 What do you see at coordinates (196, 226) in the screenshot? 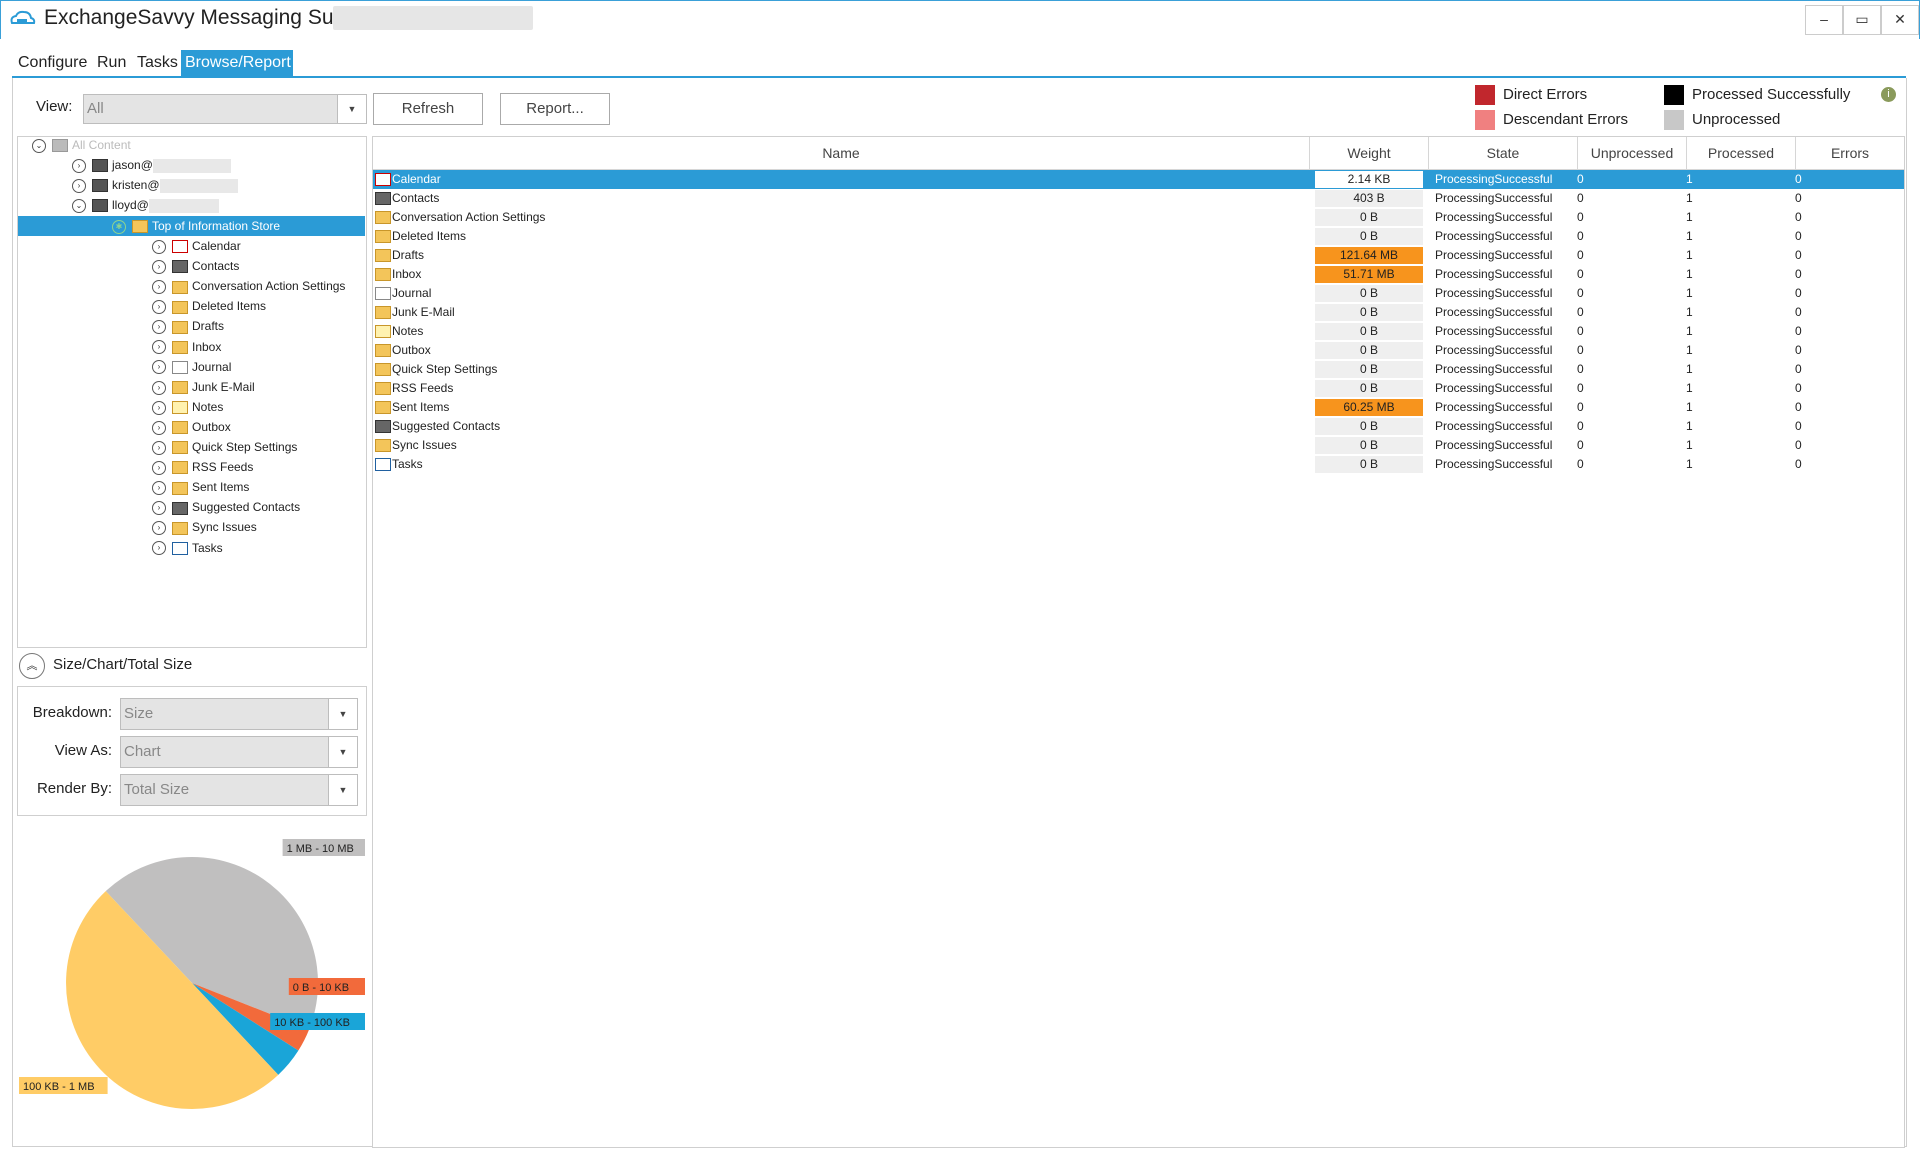
I see `tree-store: ✱ Top of Information Store` at bounding box center [196, 226].